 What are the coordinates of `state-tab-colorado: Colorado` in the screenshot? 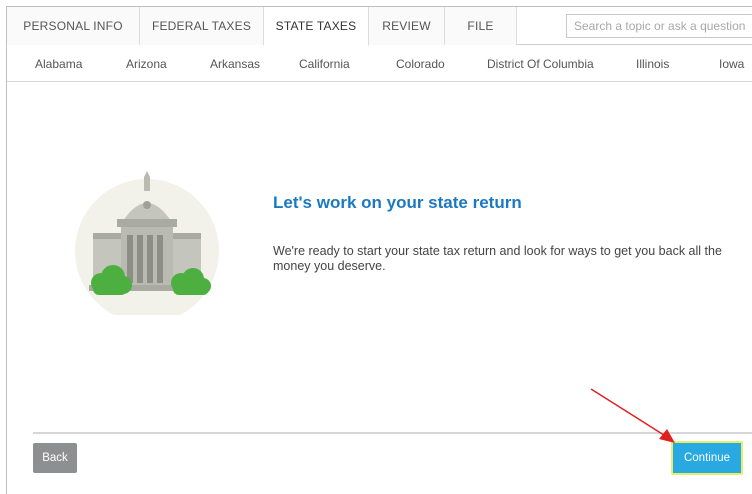 It's located at (420, 64).